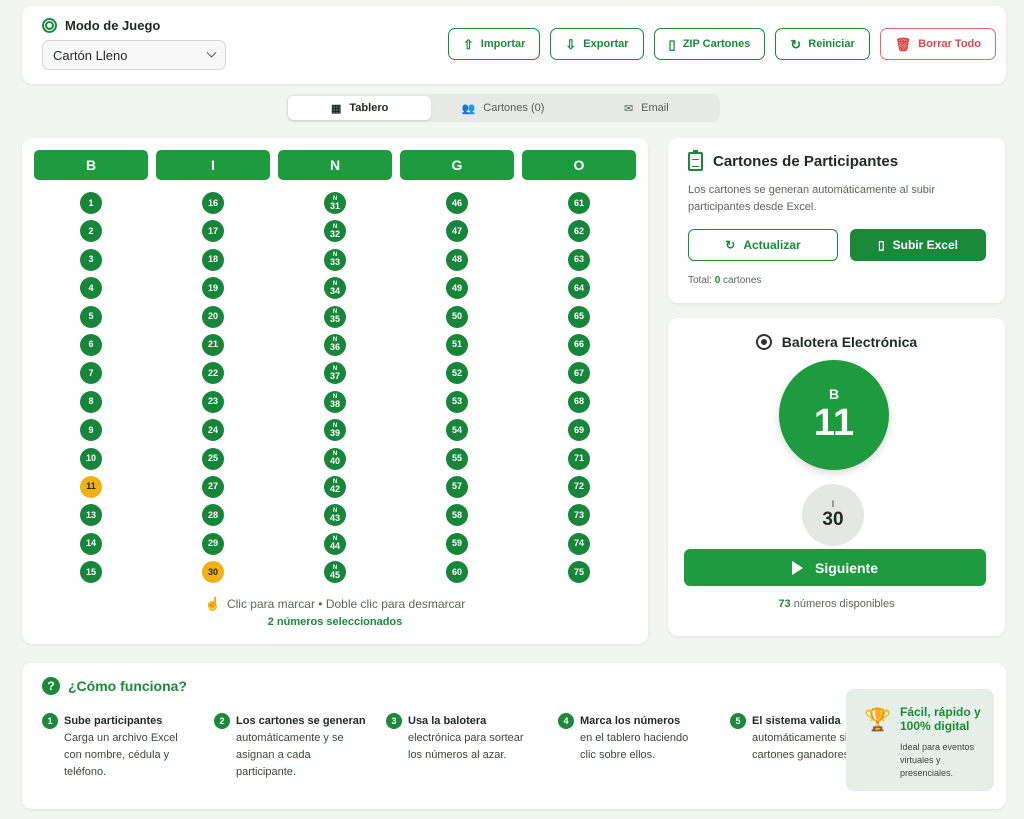 Image resolution: width=1024 pixels, height=819 pixels. I want to click on number-ball: 10, so click(91, 458).